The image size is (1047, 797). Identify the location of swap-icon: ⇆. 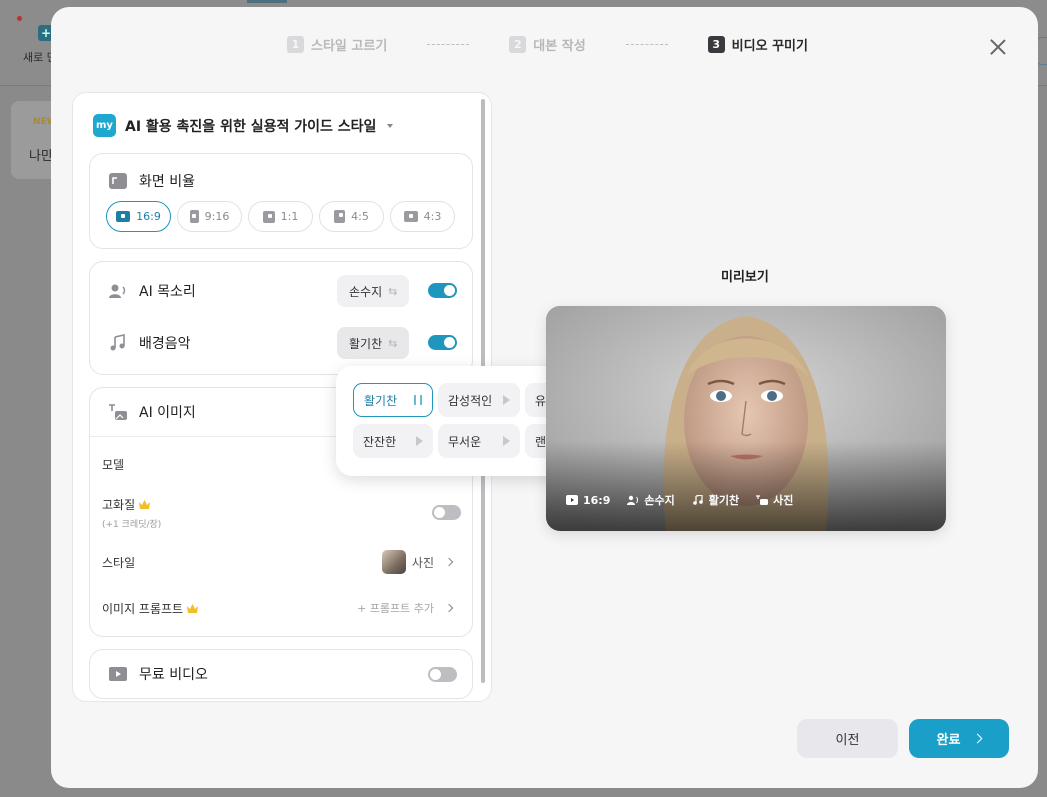
(393, 343).